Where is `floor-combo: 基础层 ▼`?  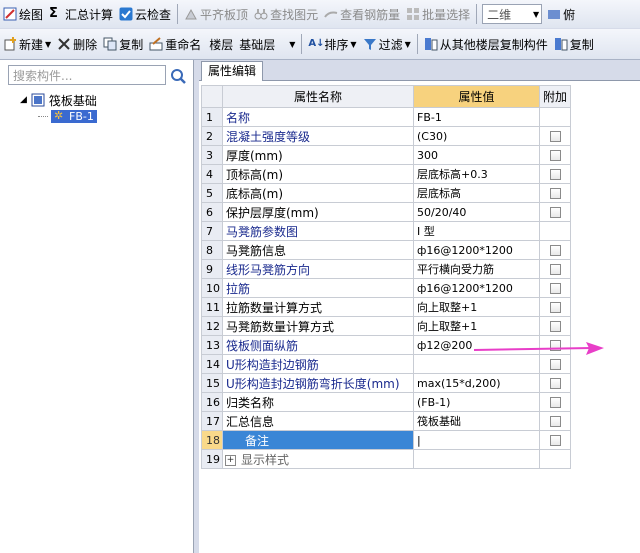
floor-combo: 基础层 ▼ is located at coordinates (267, 44).